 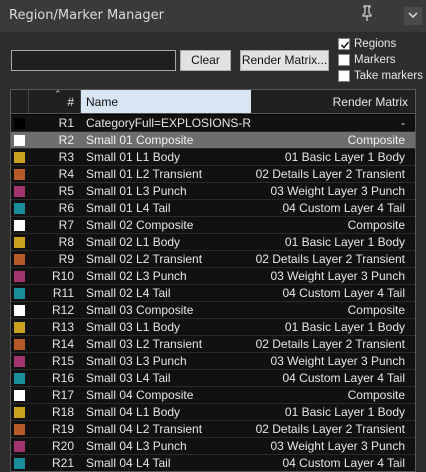 I want to click on region-name: Small 01 L4 Tail, so click(x=168, y=208).